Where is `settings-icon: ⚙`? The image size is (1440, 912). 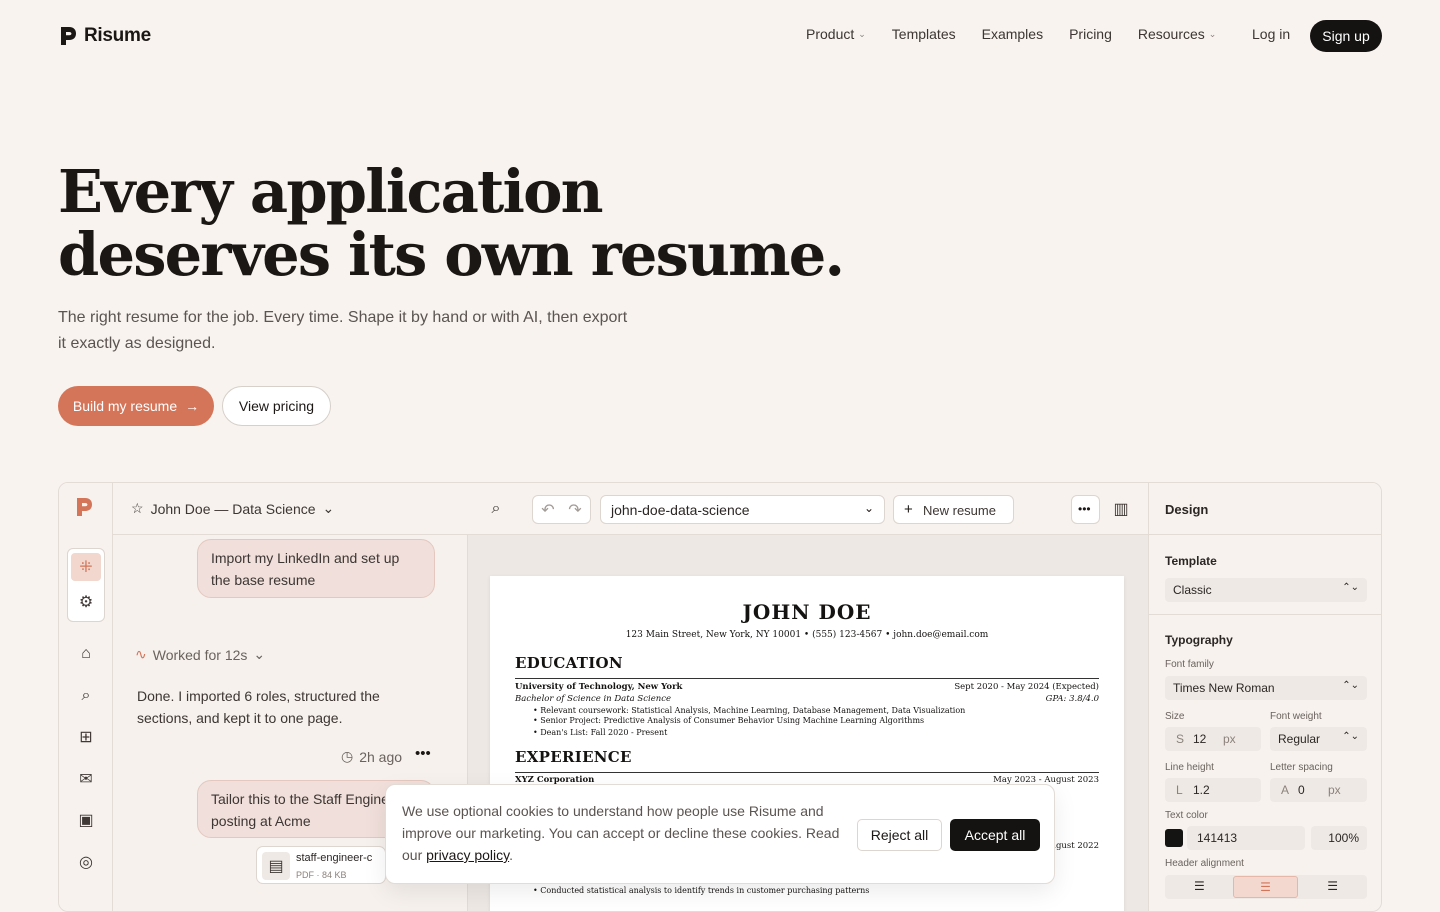
settings-icon: ⚙ is located at coordinates (86, 602).